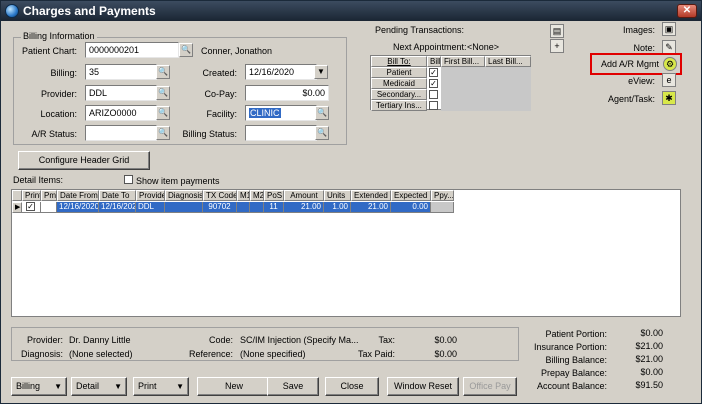 The height and width of the screenshot is (404, 702). I want to click on provider-field: DDL, so click(121, 93).